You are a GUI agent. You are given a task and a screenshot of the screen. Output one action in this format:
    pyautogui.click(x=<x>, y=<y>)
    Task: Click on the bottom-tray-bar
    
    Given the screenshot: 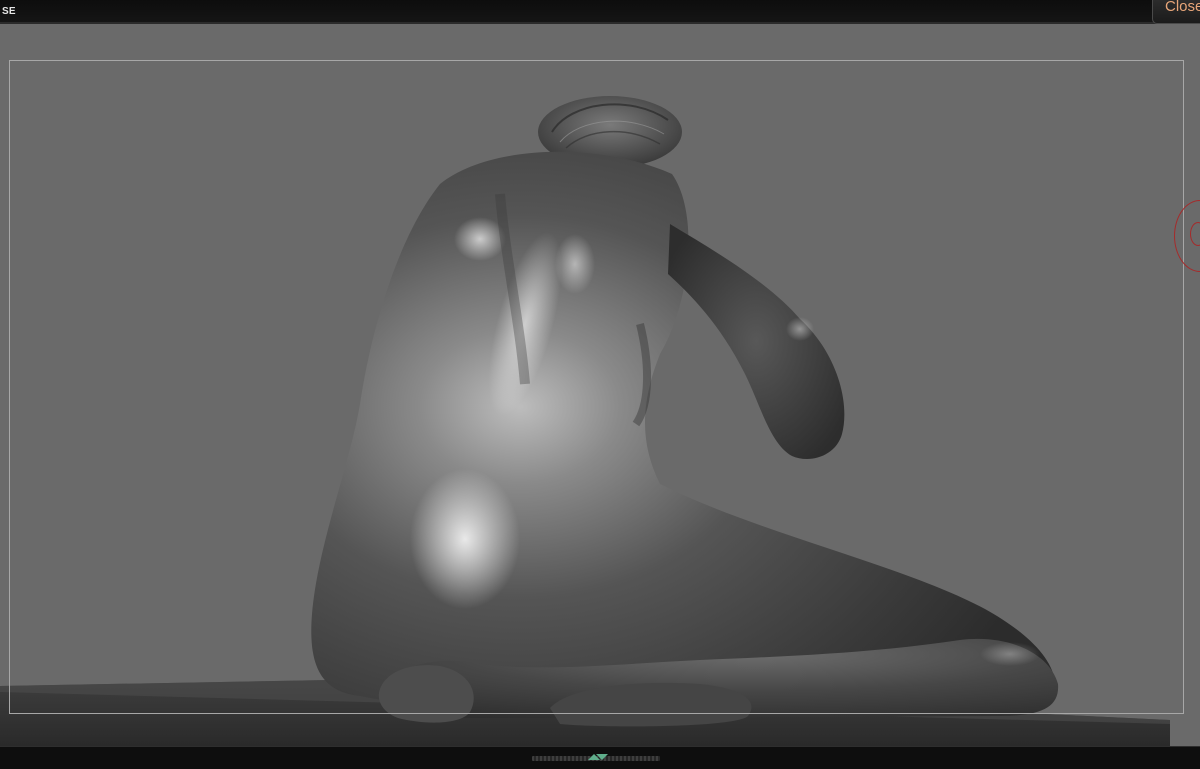 What is the action you would take?
    pyautogui.click(x=600, y=757)
    